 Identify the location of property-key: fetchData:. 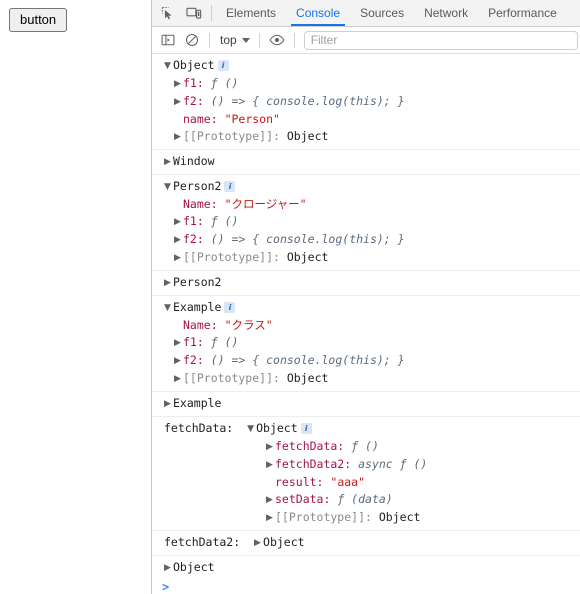
(310, 446).